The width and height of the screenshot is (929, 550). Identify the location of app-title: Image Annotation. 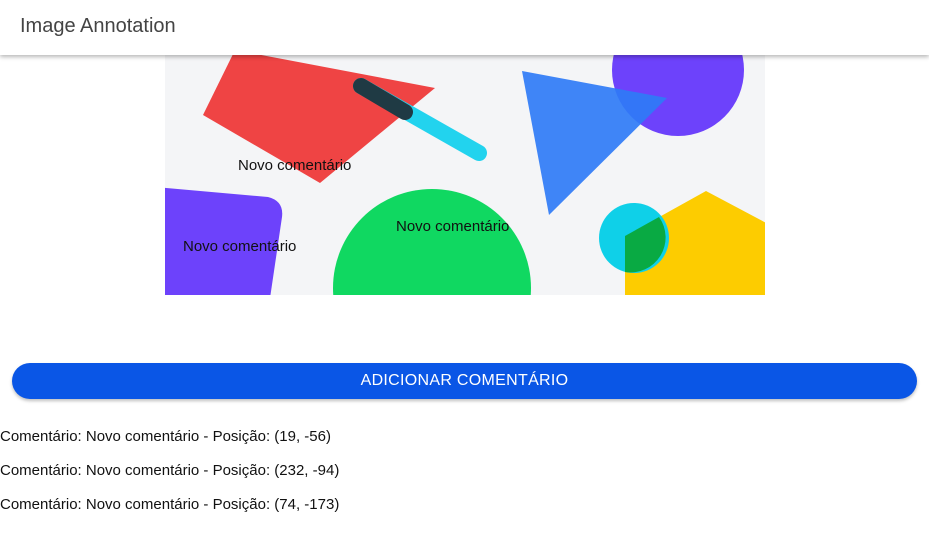
(98, 26).